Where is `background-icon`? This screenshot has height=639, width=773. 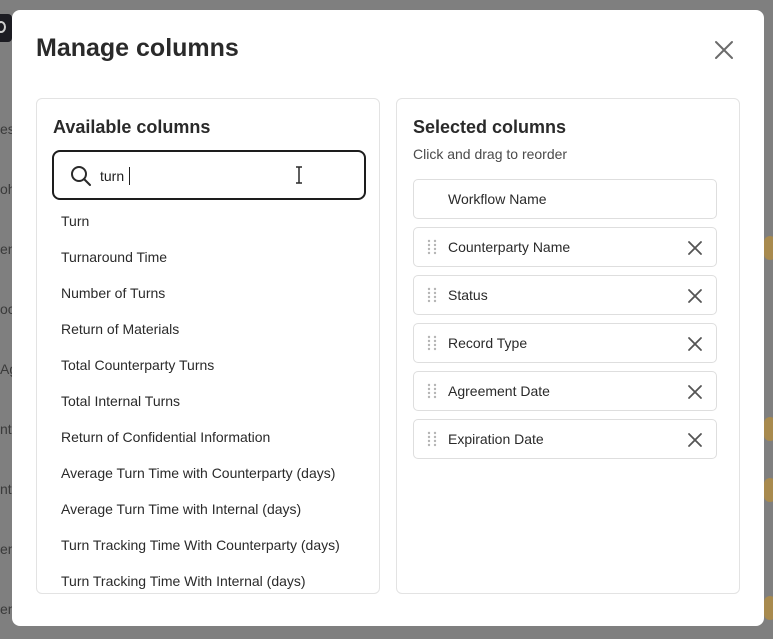 background-icon is located at coordinates (3, 27).